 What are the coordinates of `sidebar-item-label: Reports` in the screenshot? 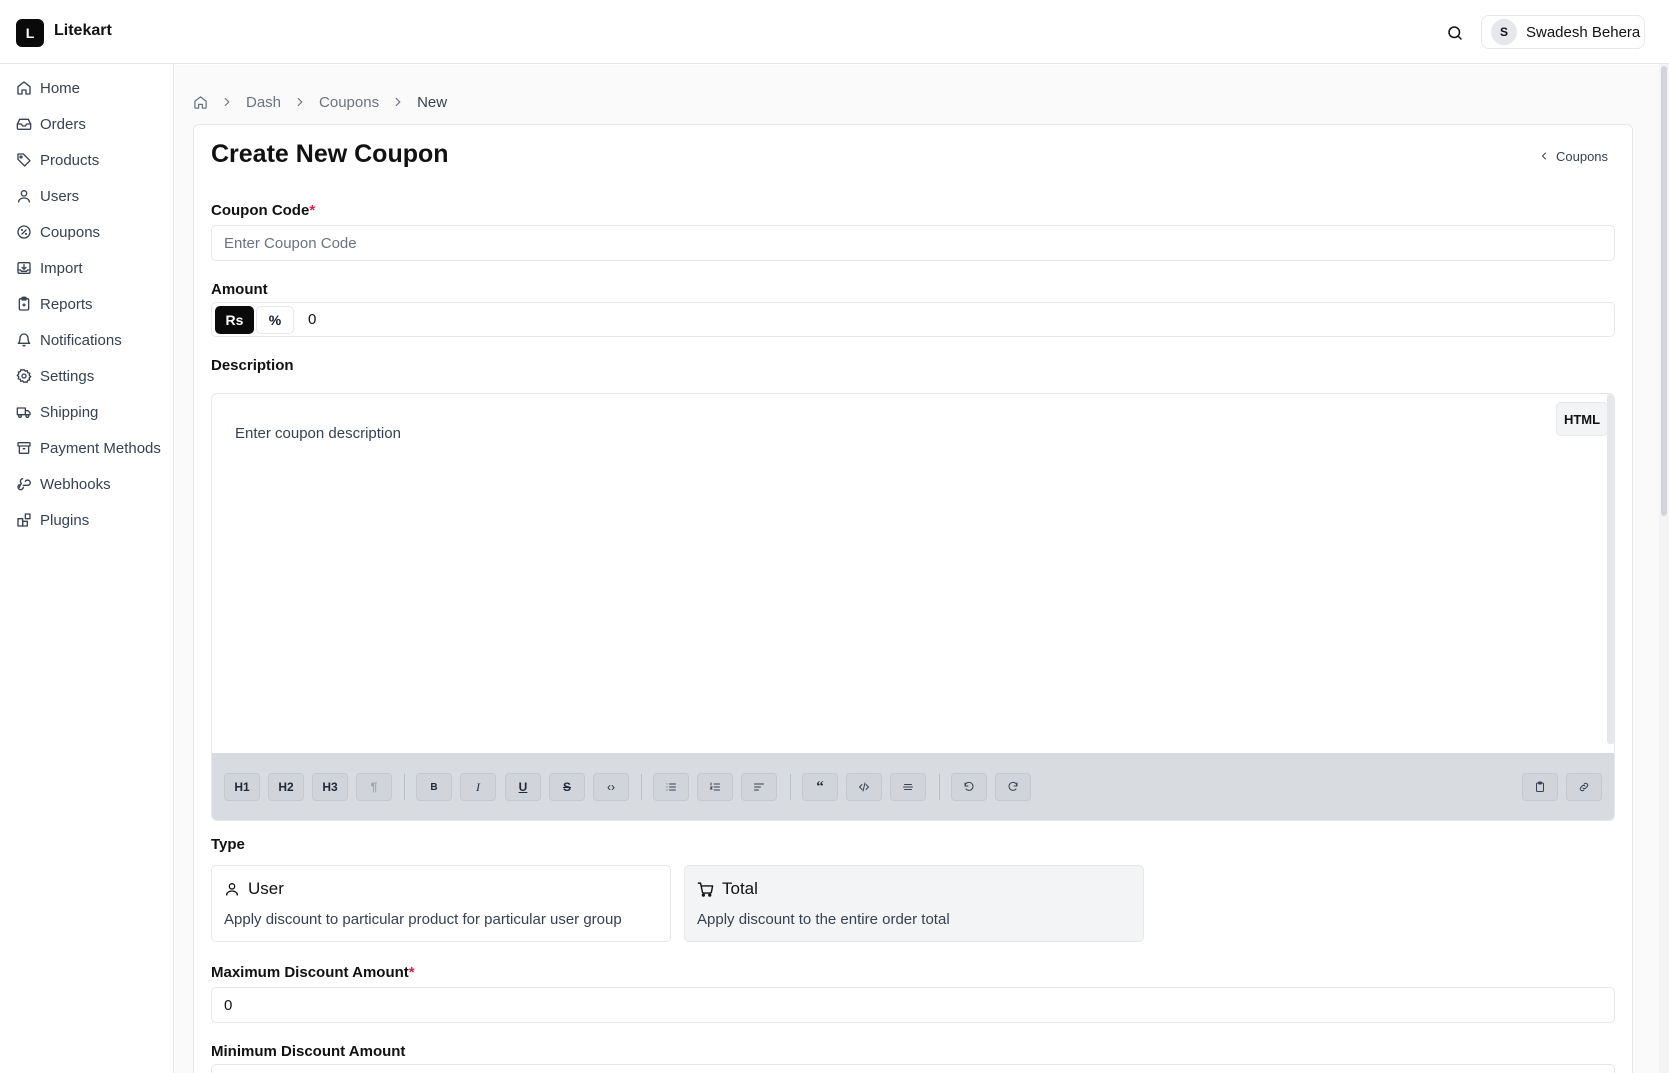 It's located at (66, 304).